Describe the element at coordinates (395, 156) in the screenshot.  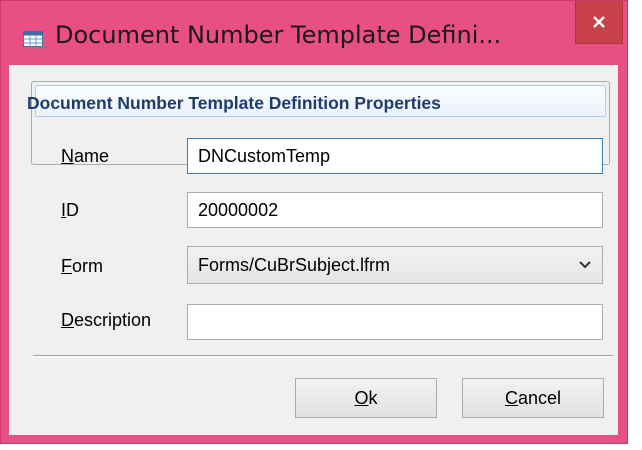
I see `name-input: DNCustomTemp` at that location.